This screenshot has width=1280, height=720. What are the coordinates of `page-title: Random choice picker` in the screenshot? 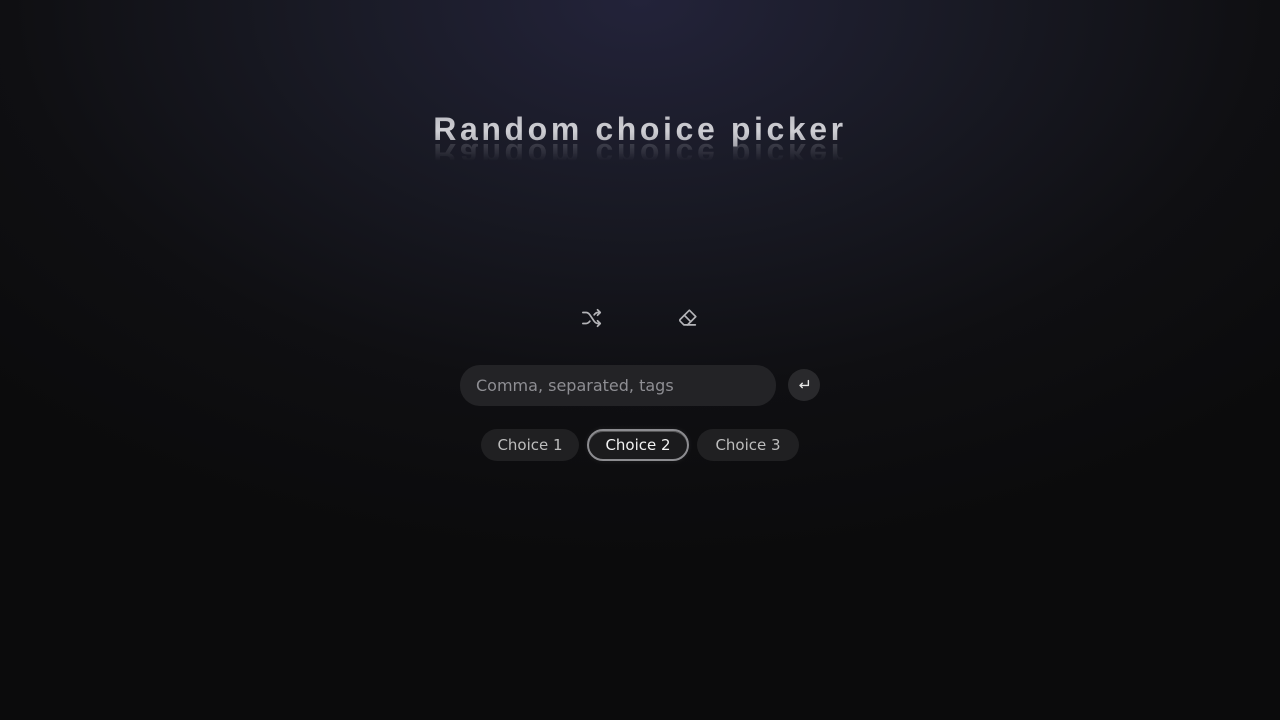 It's located at (640, 129).